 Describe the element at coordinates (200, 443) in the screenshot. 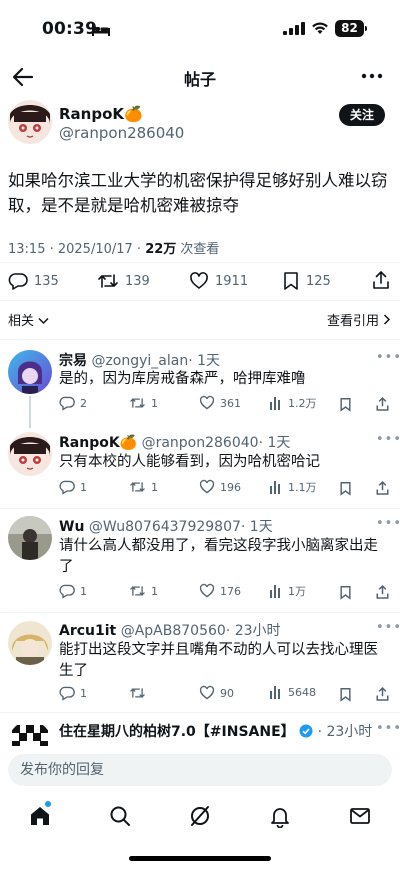

I see `reply-author-handle: @ranpon286040` at that location.